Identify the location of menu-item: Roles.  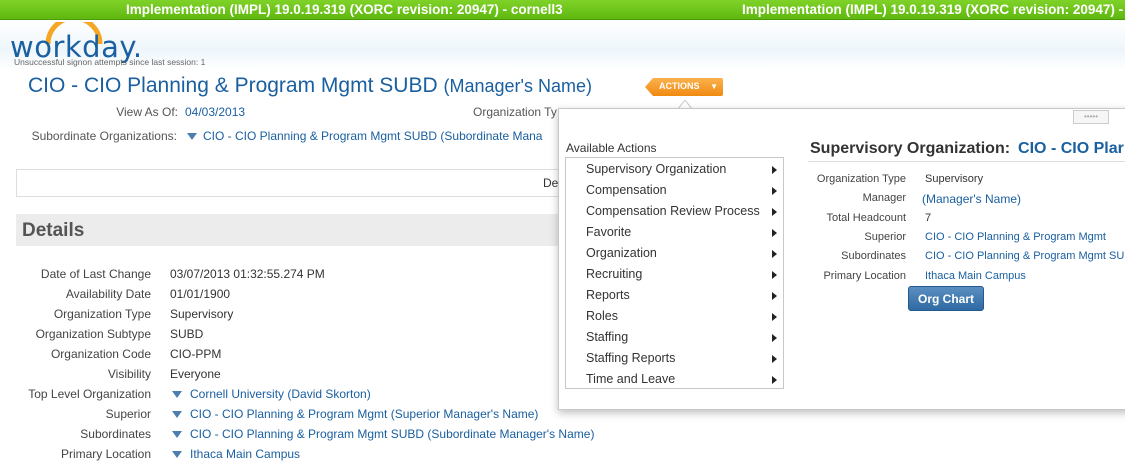
(674, 316).